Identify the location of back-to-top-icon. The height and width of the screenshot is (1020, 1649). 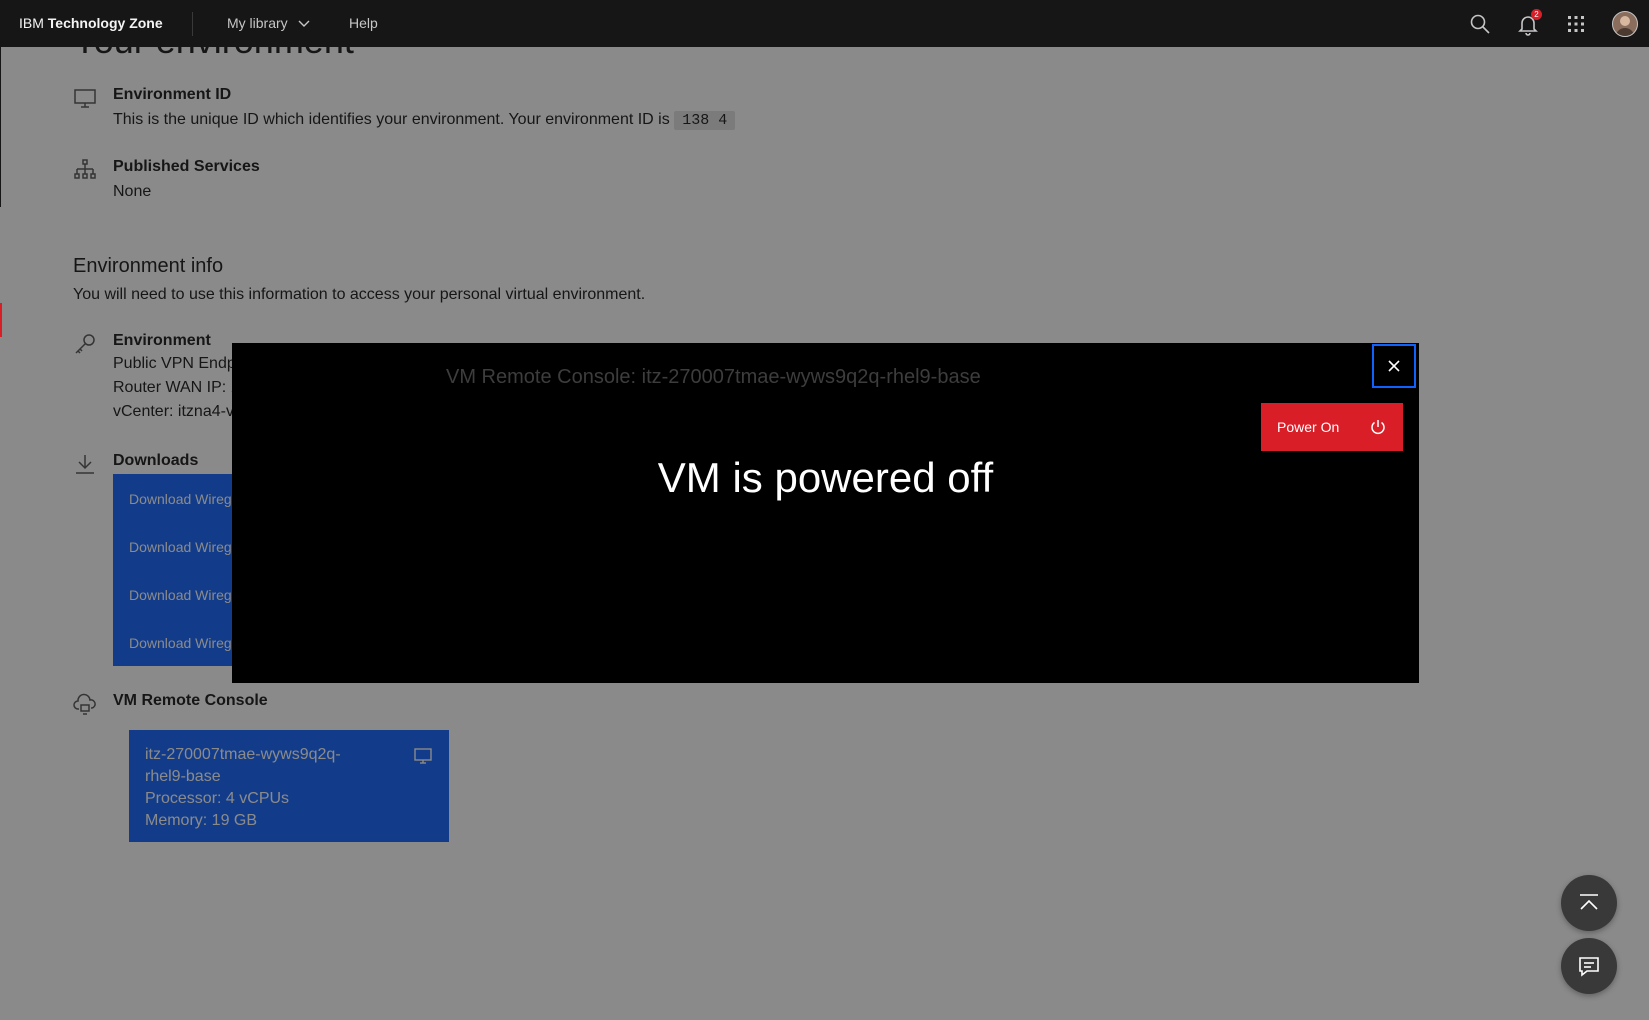
(1589, 902).